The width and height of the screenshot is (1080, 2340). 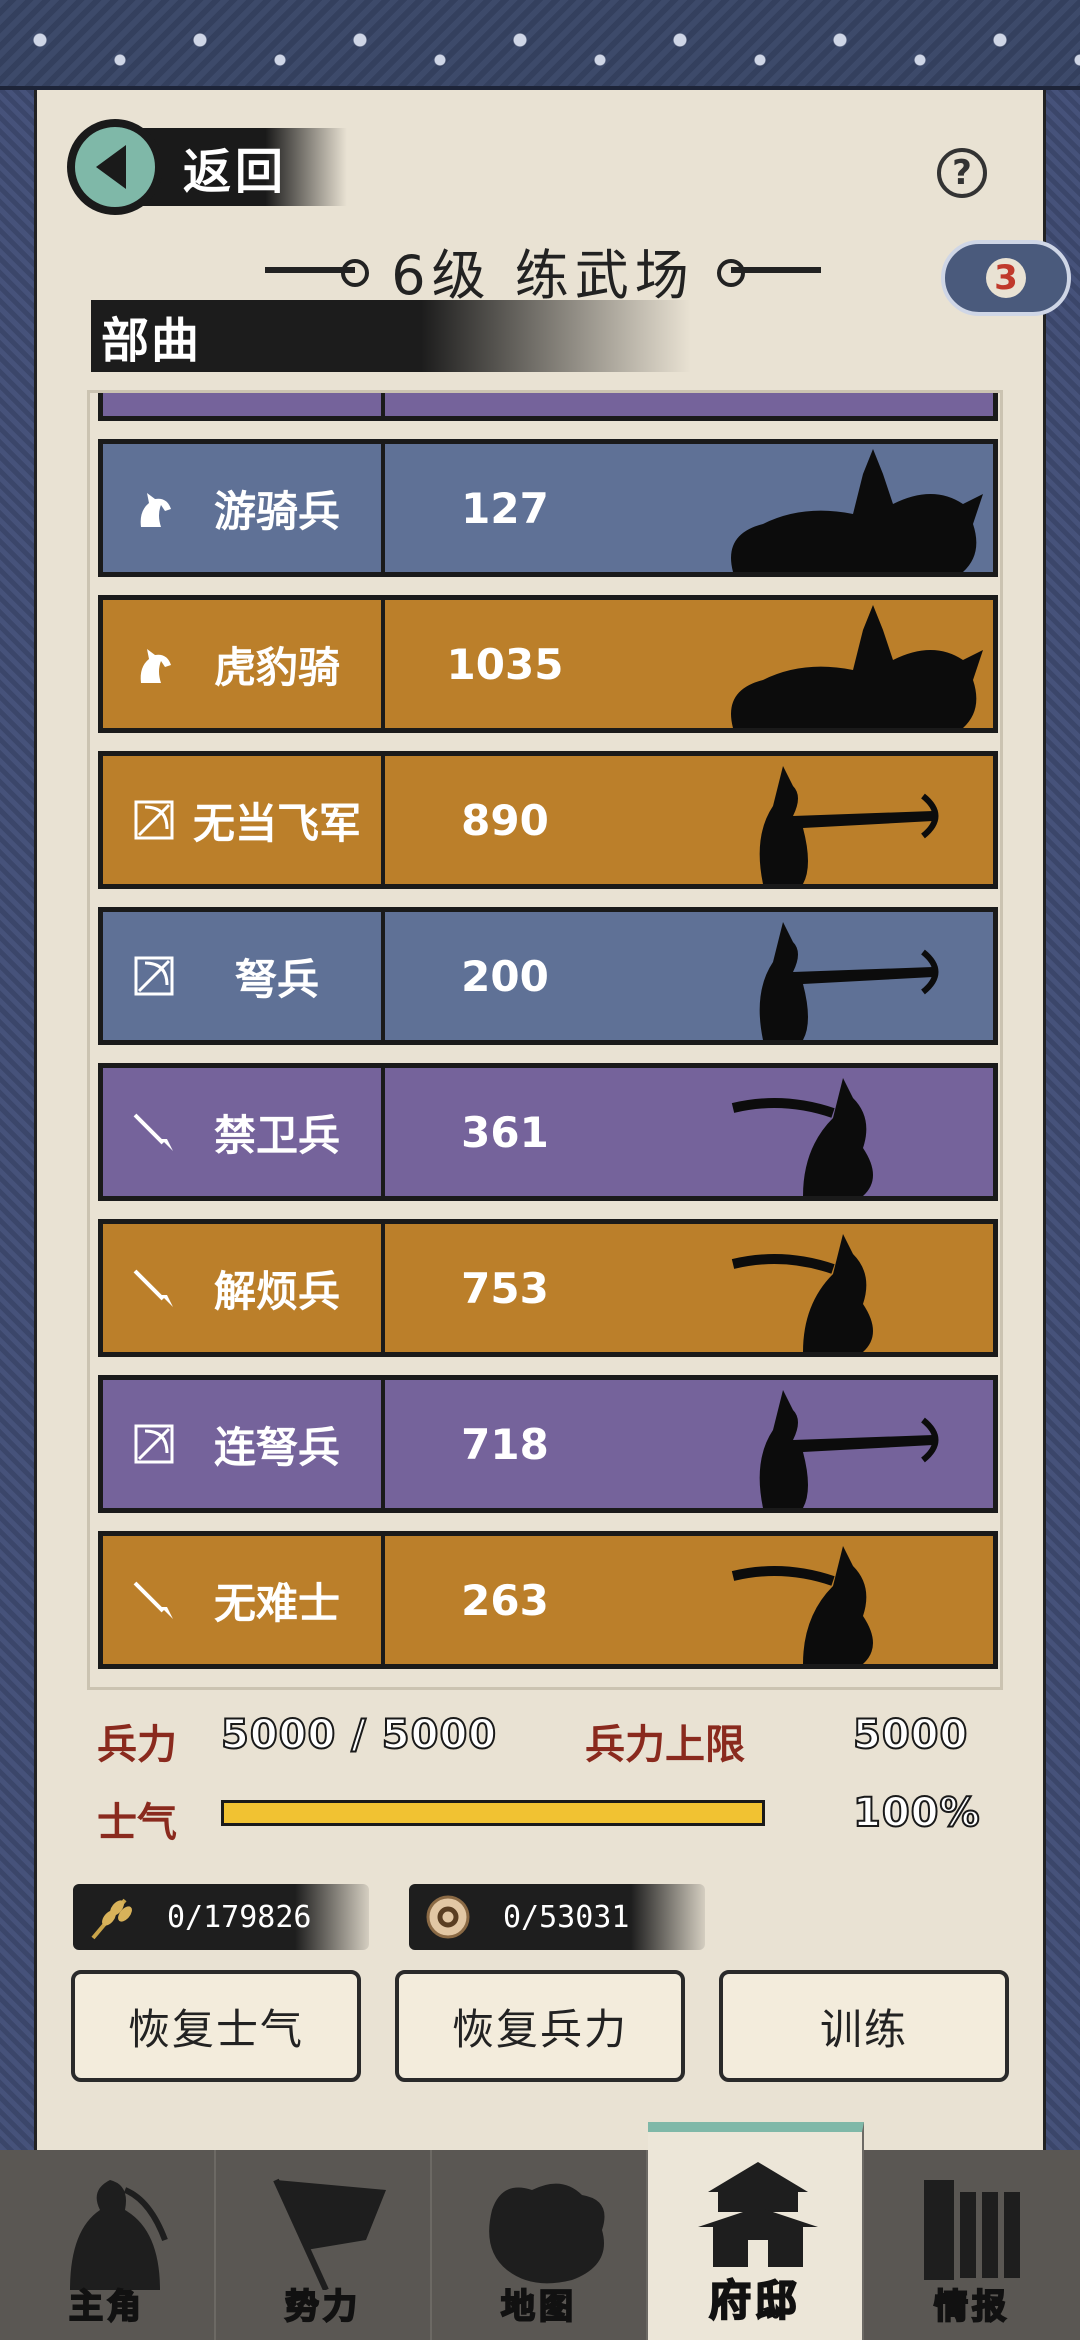 I want to click on morale-value: 100%, so click(x=916, y=1813).